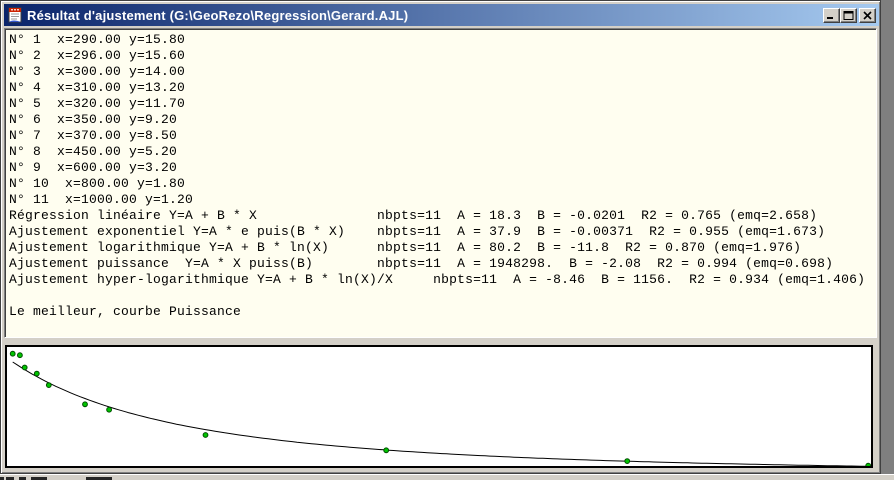 This screenshot has width=894, height=480. What do you see at coordinates (887, 240) in the screenshot?
I see `desktop-backdrop` at bounding box center [887, 240].